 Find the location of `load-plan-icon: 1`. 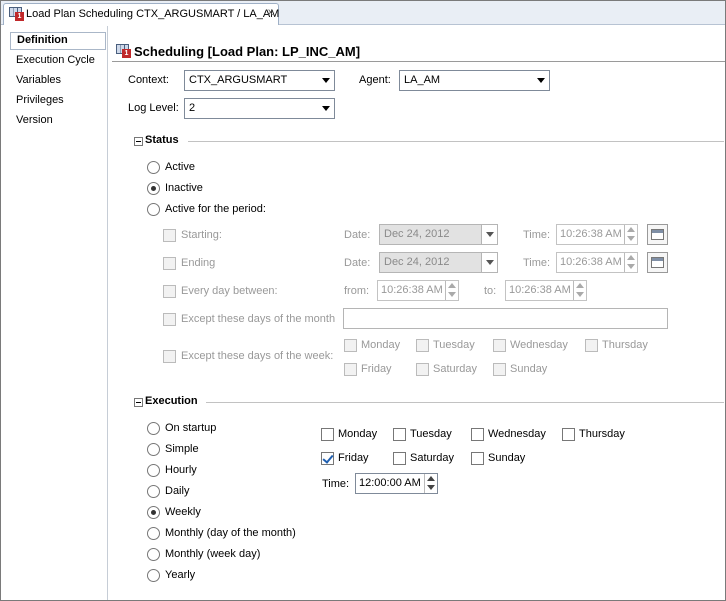

load-plan-icon: 1 is located at coordinates (17, 14).